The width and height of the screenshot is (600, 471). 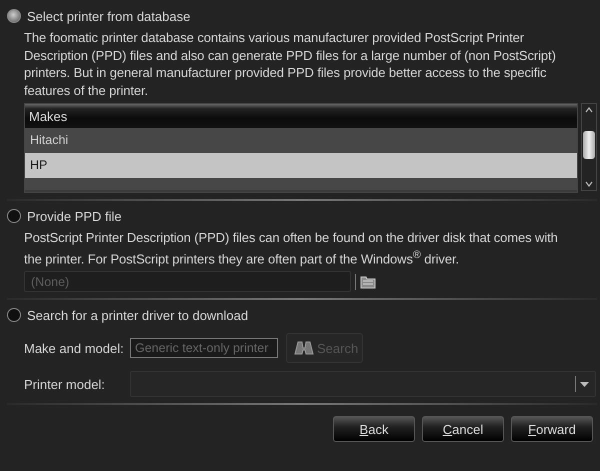 What do you see at coordinates (74, 348) in the screenshot?
I see `make-and-model-label: Make and model:` at bounding box center [74, 348].